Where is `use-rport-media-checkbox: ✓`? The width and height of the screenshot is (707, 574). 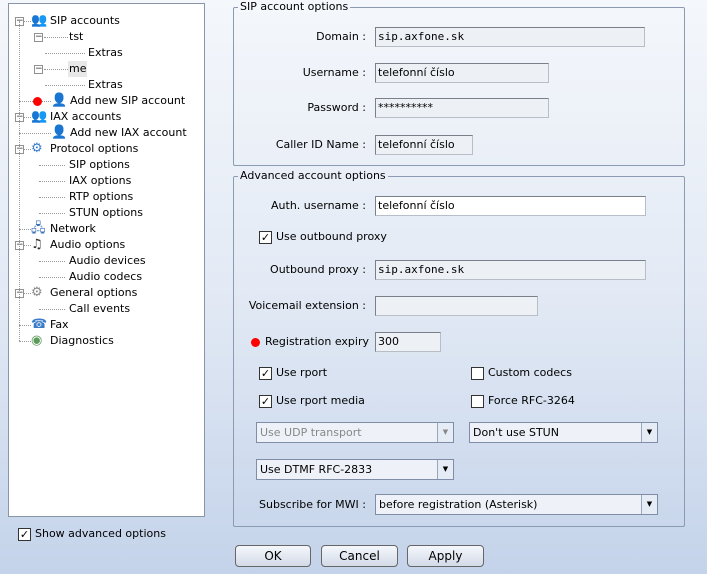
use-rport-media-checkbox: ✓ is located at coordinates (265, 401).